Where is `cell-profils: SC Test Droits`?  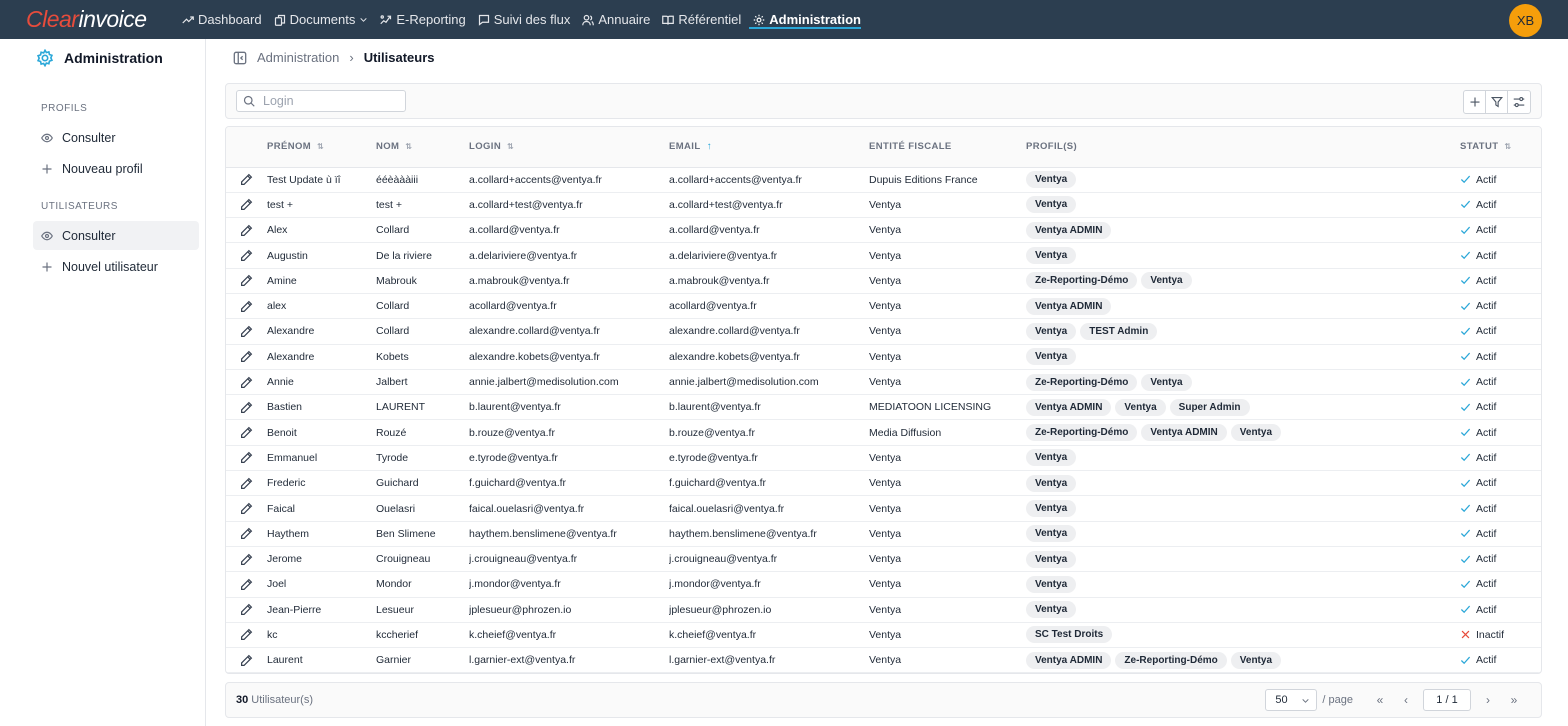 cell-profils: SC Test Droits is located at coordinates (1243, 634).